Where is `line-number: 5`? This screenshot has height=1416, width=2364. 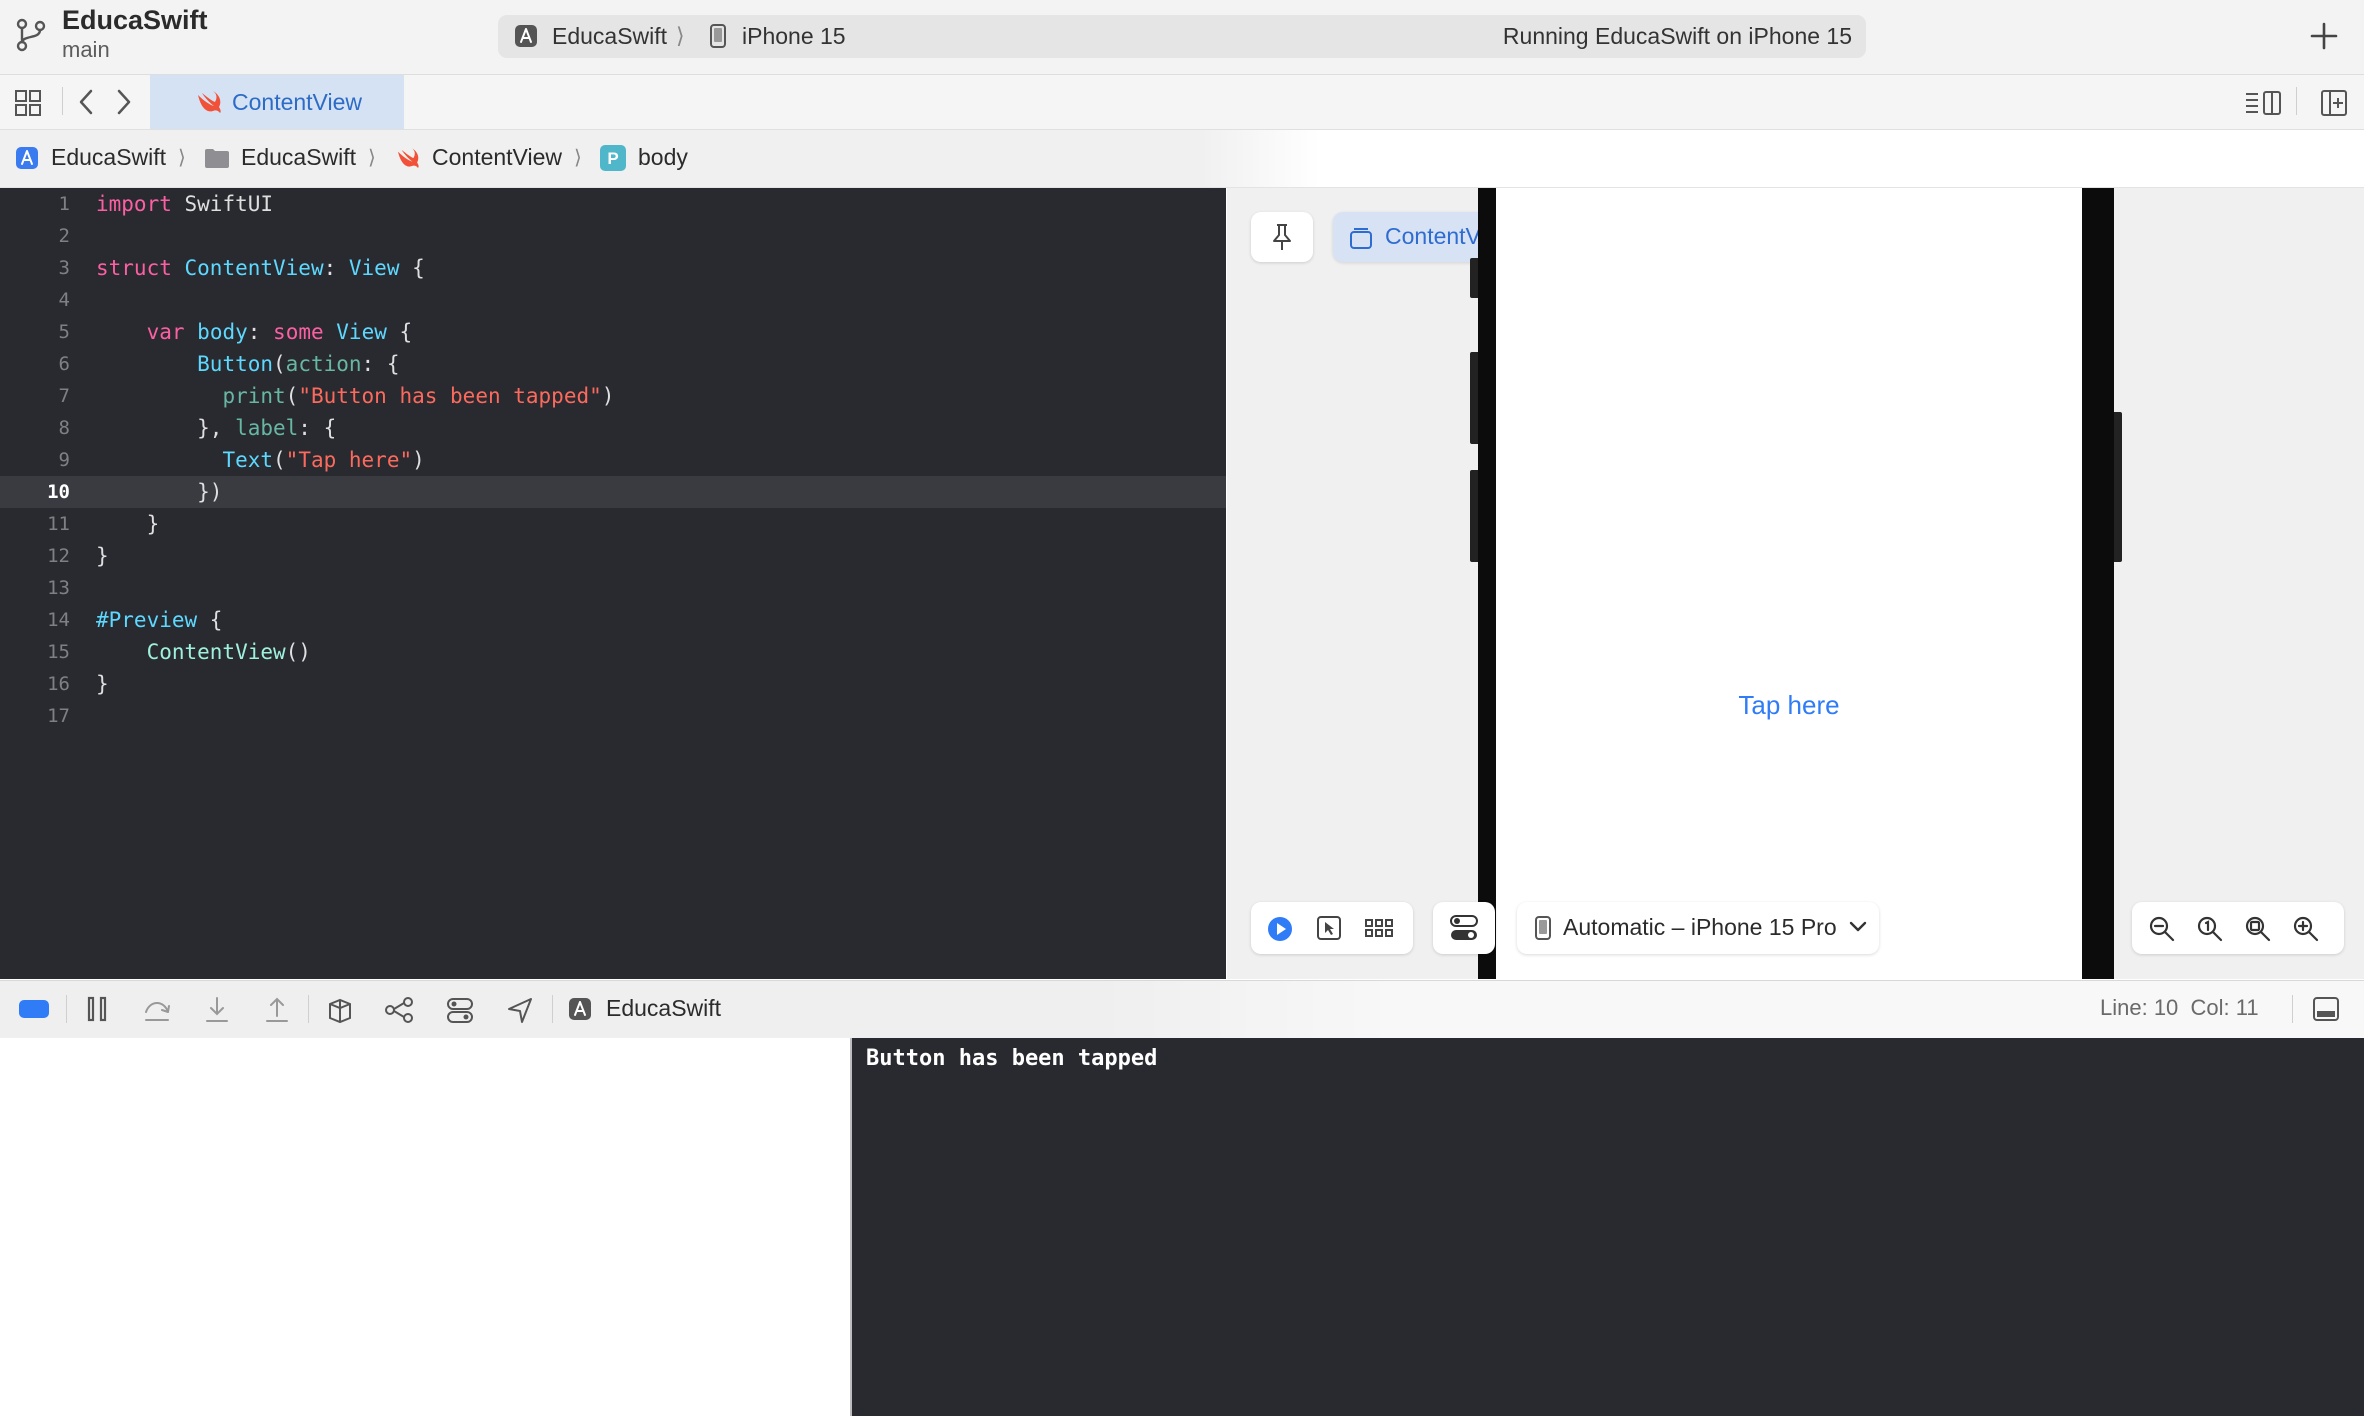
line-number: 5 is located at coordinates (64, 332).